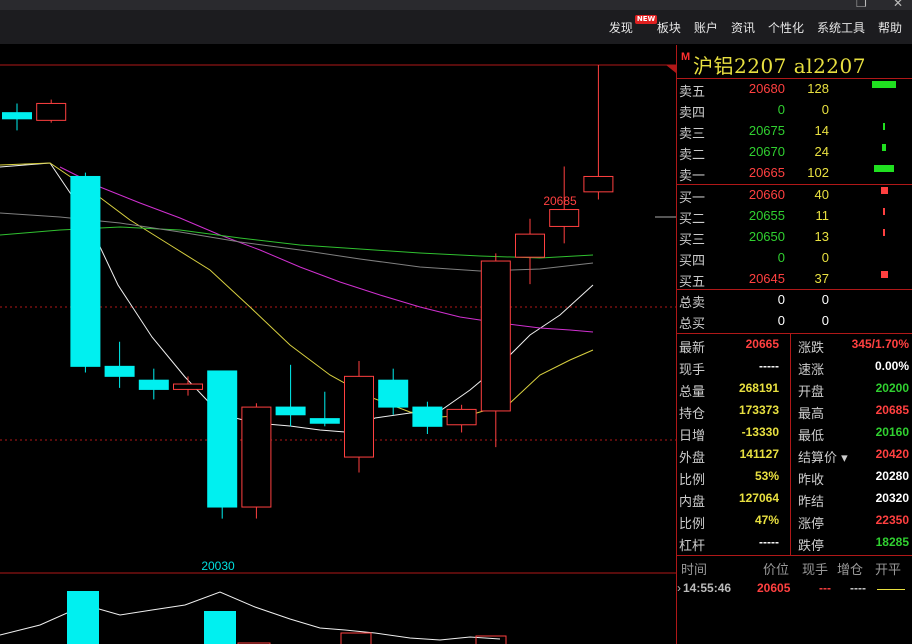  Describe the element at coordinates (692, 176) in the screenshot. I see `book-level-label: 卖一` at that location.